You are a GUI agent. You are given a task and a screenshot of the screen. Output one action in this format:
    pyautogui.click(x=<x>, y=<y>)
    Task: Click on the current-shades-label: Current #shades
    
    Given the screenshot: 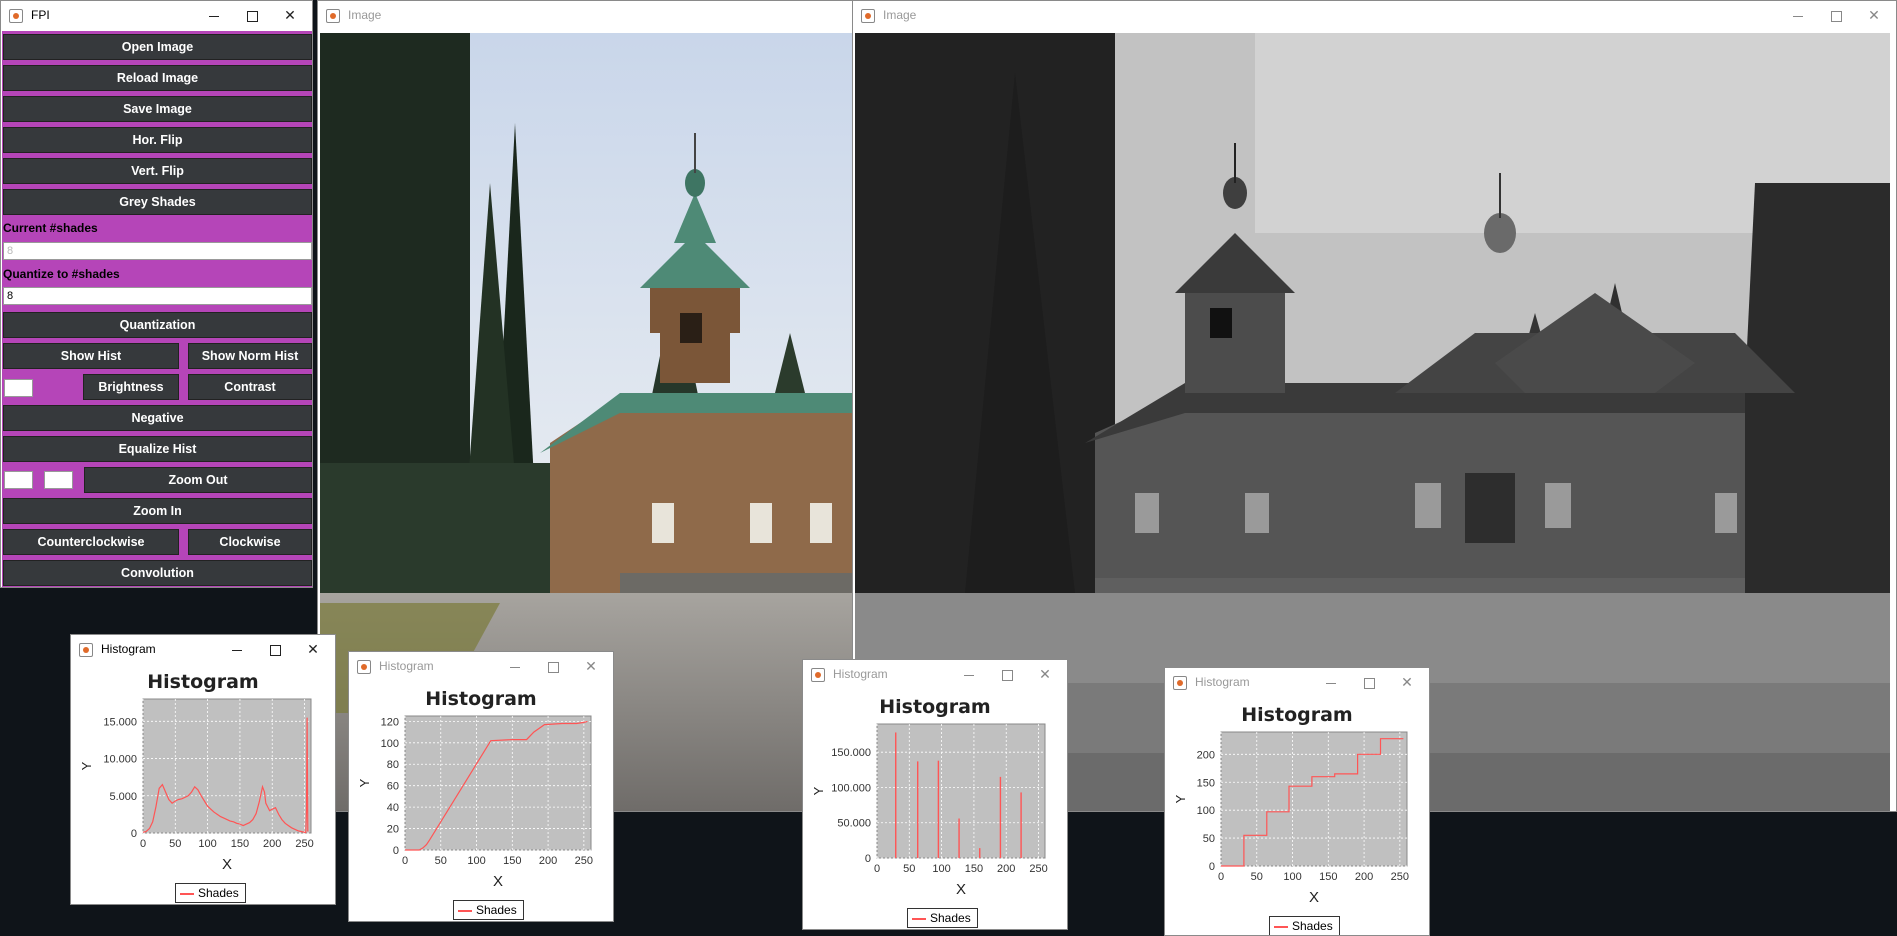 What is the action you would take?
    pyautogui.click(x=50, y=228)
    